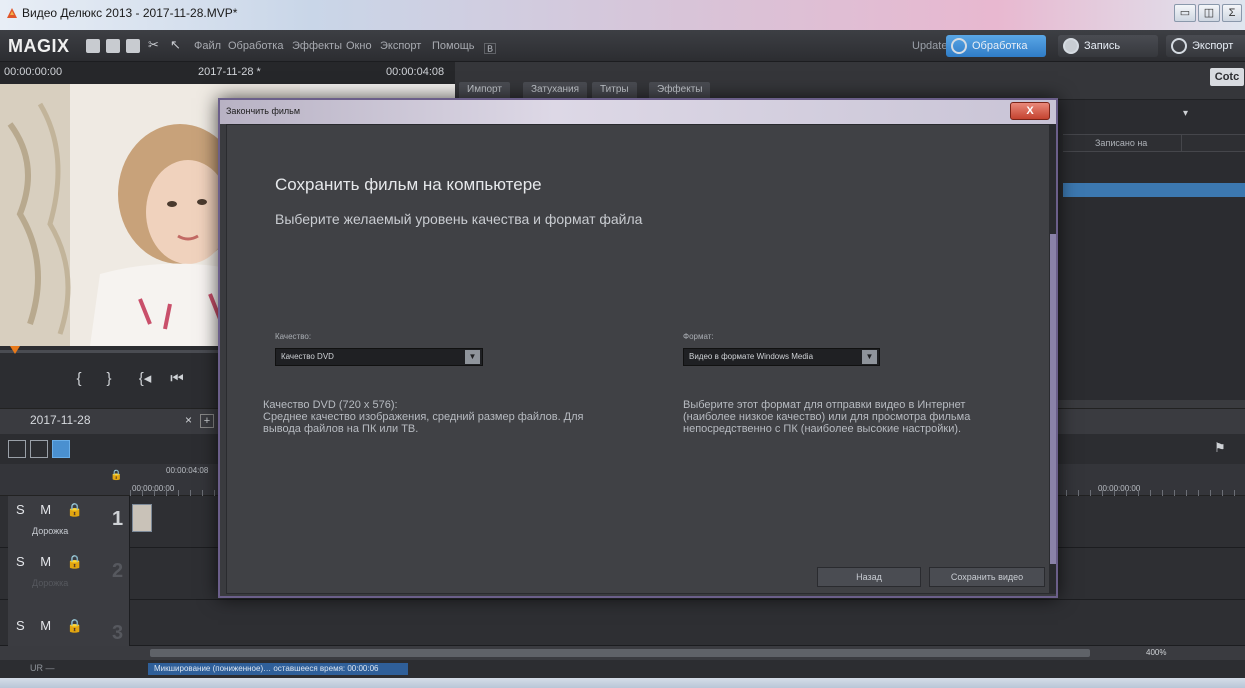 Image resolution: width=1245 pixels, height=688 pixels. What do you see at coordinates (155, 44) in the screenshot?
I see `cut-icon: ✂` at bounding box center [155, 44].